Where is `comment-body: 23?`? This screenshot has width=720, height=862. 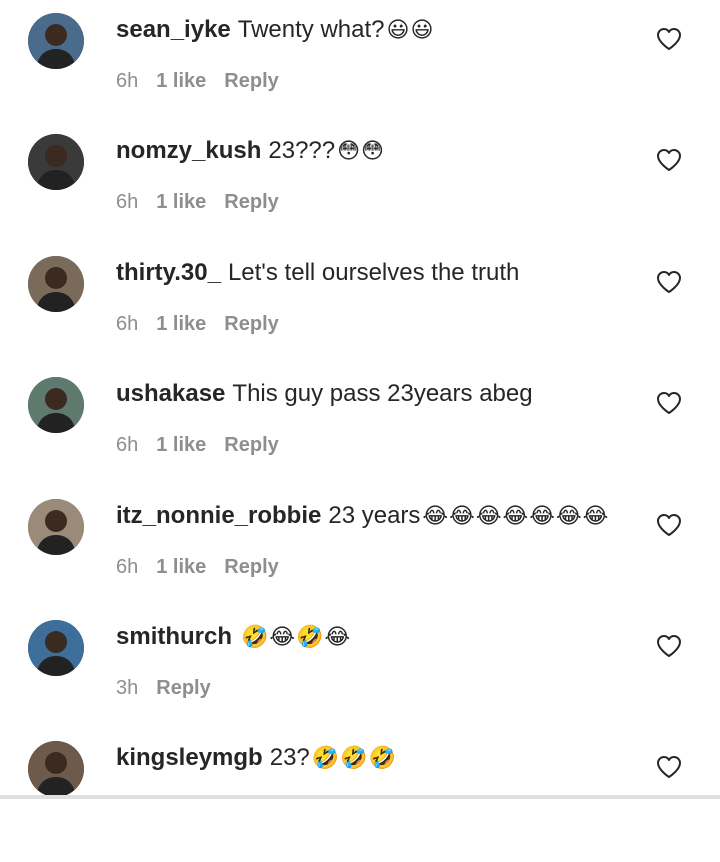
comment-body: 23? is located at coordinates (289, 757).